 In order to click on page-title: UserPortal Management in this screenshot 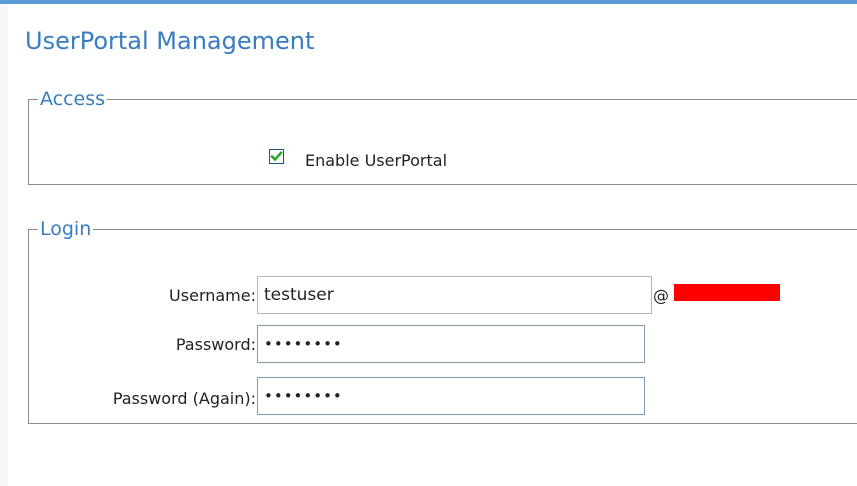, I will do `click(170, 41)`.